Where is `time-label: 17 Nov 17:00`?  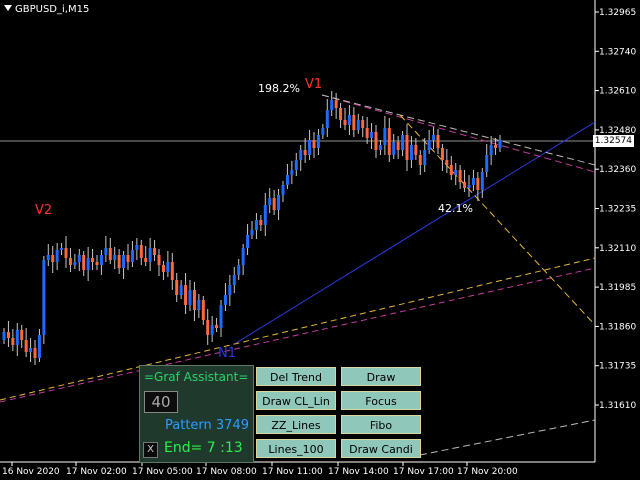
time-label: 17 Nov 17:00 is located at coordinates (423, 472).